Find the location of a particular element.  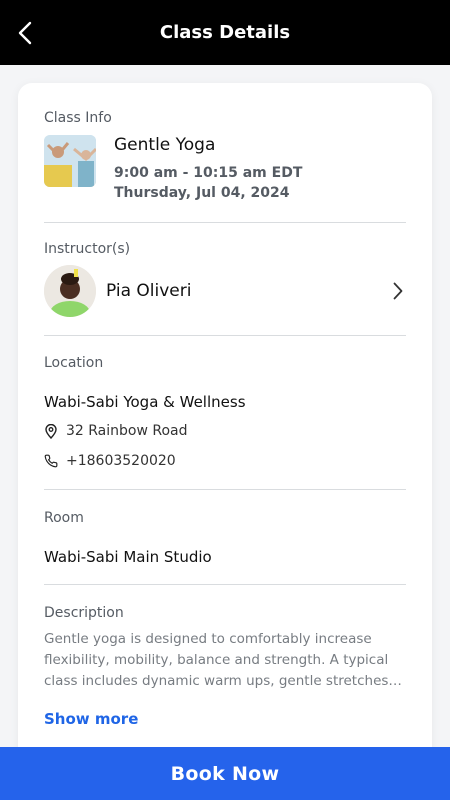

room-label: Room is located at coordinates (64, 518).